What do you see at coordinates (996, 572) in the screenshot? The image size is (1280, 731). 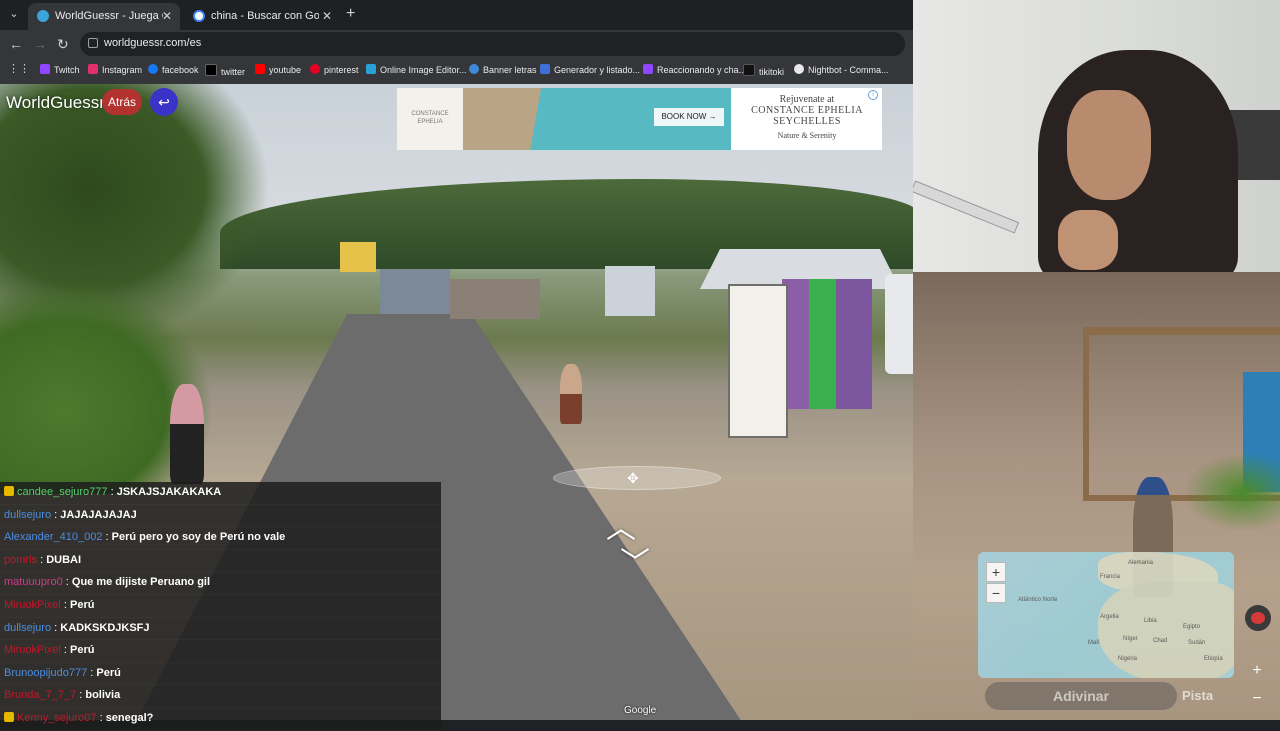 I see `map-zoom-in-button: +` at bounding box center [996, 572].